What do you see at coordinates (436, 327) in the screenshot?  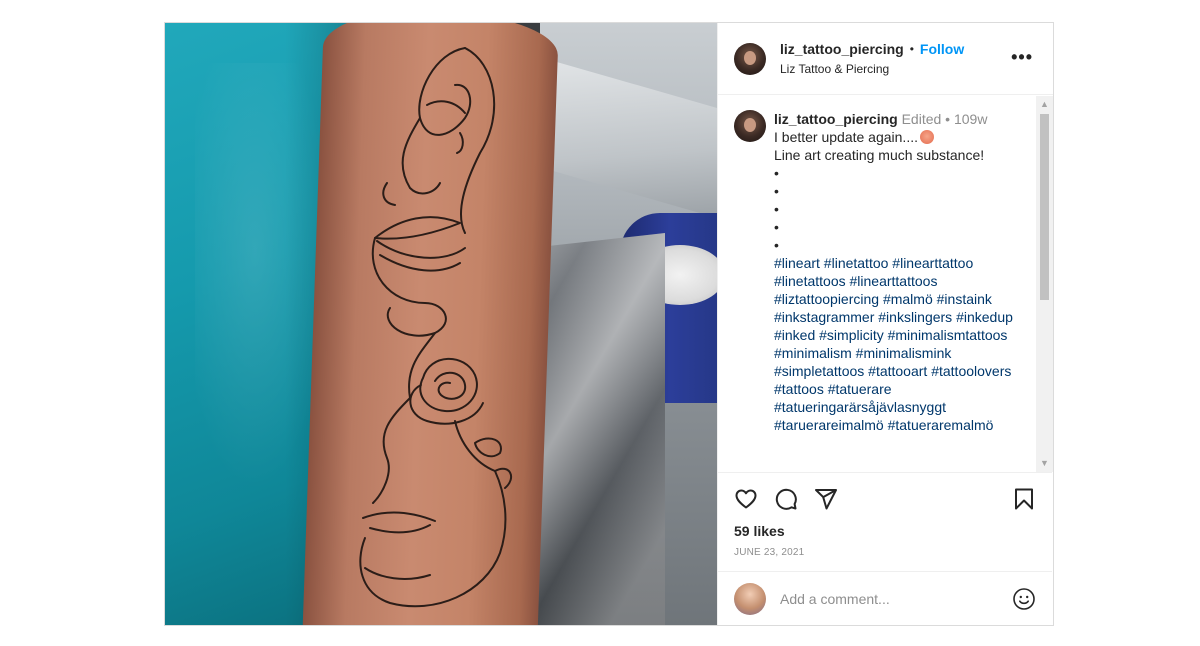 I see `tattoo-line-art` at bounding box center [436, 327].